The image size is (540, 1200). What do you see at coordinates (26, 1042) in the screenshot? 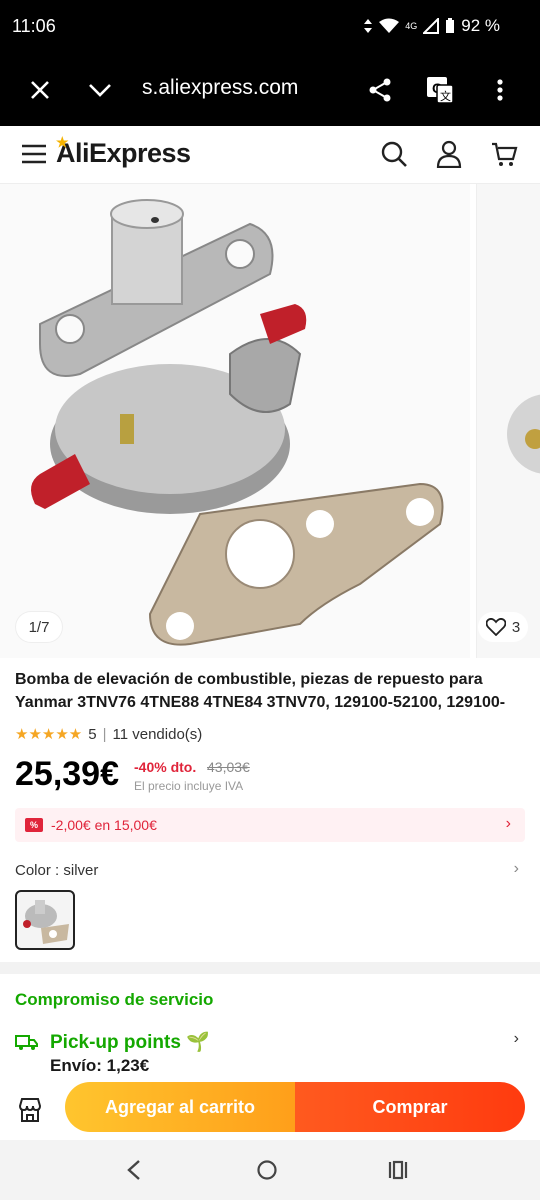
I see `truck-icon` at bounding box center [26, 1042].